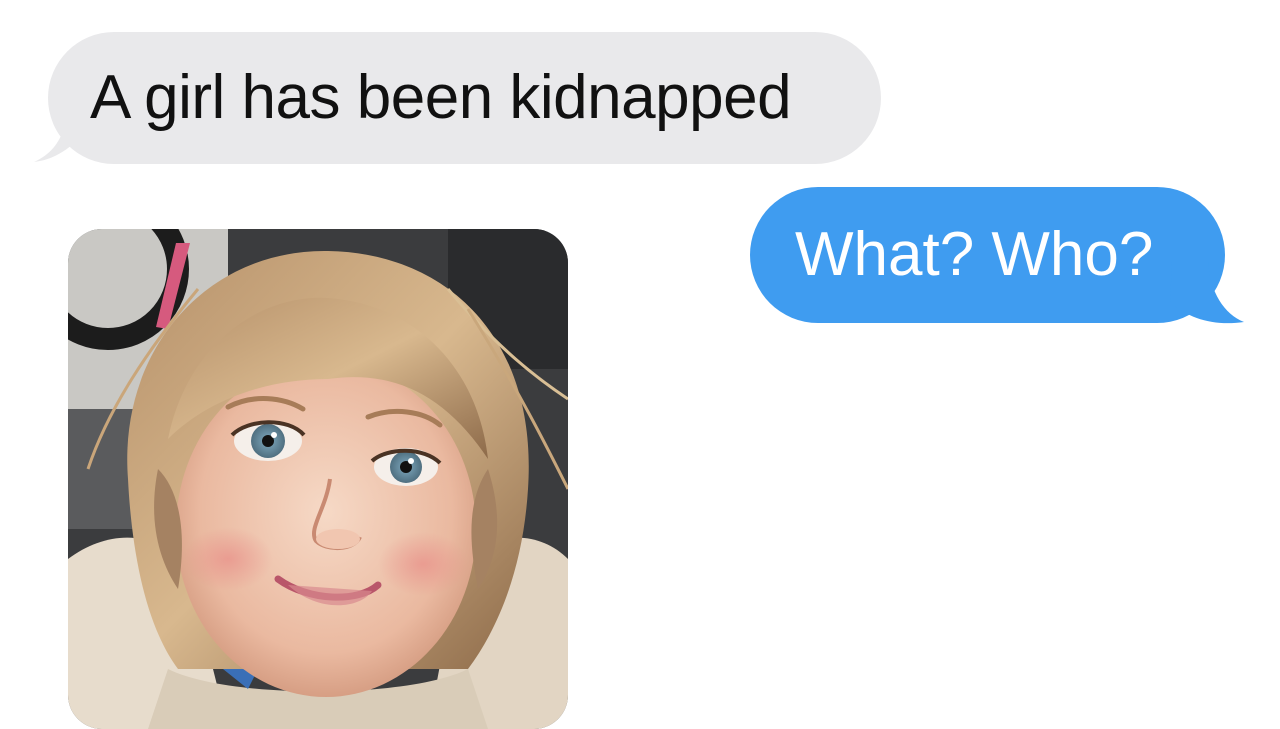 This screenshot has width=1280, height=729. I want to click on outgoing-message-text: What? Who?, so click(974, 254).